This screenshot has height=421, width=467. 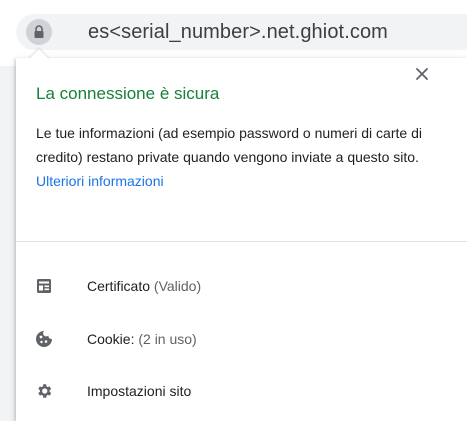 What do you see at coordinates (8, 243) in the screenshot?
I see `page-edge` at bounding box center [8, 243].